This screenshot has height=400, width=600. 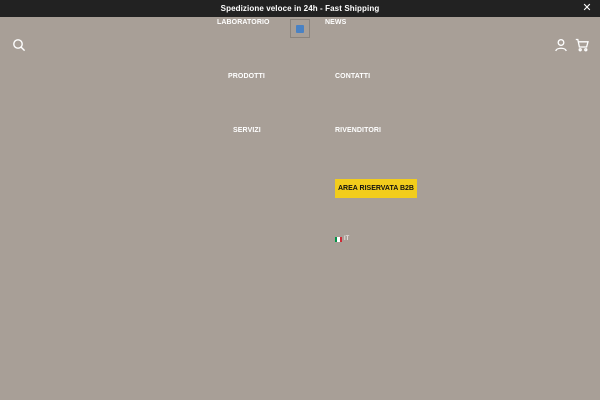 I want to click on nav-rivenditori: RIVENDITORI, so click(x=358, y=130).